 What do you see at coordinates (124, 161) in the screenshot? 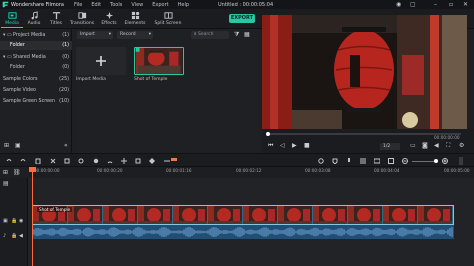
I see `freeze-icon` at bounding box center [124, 161].